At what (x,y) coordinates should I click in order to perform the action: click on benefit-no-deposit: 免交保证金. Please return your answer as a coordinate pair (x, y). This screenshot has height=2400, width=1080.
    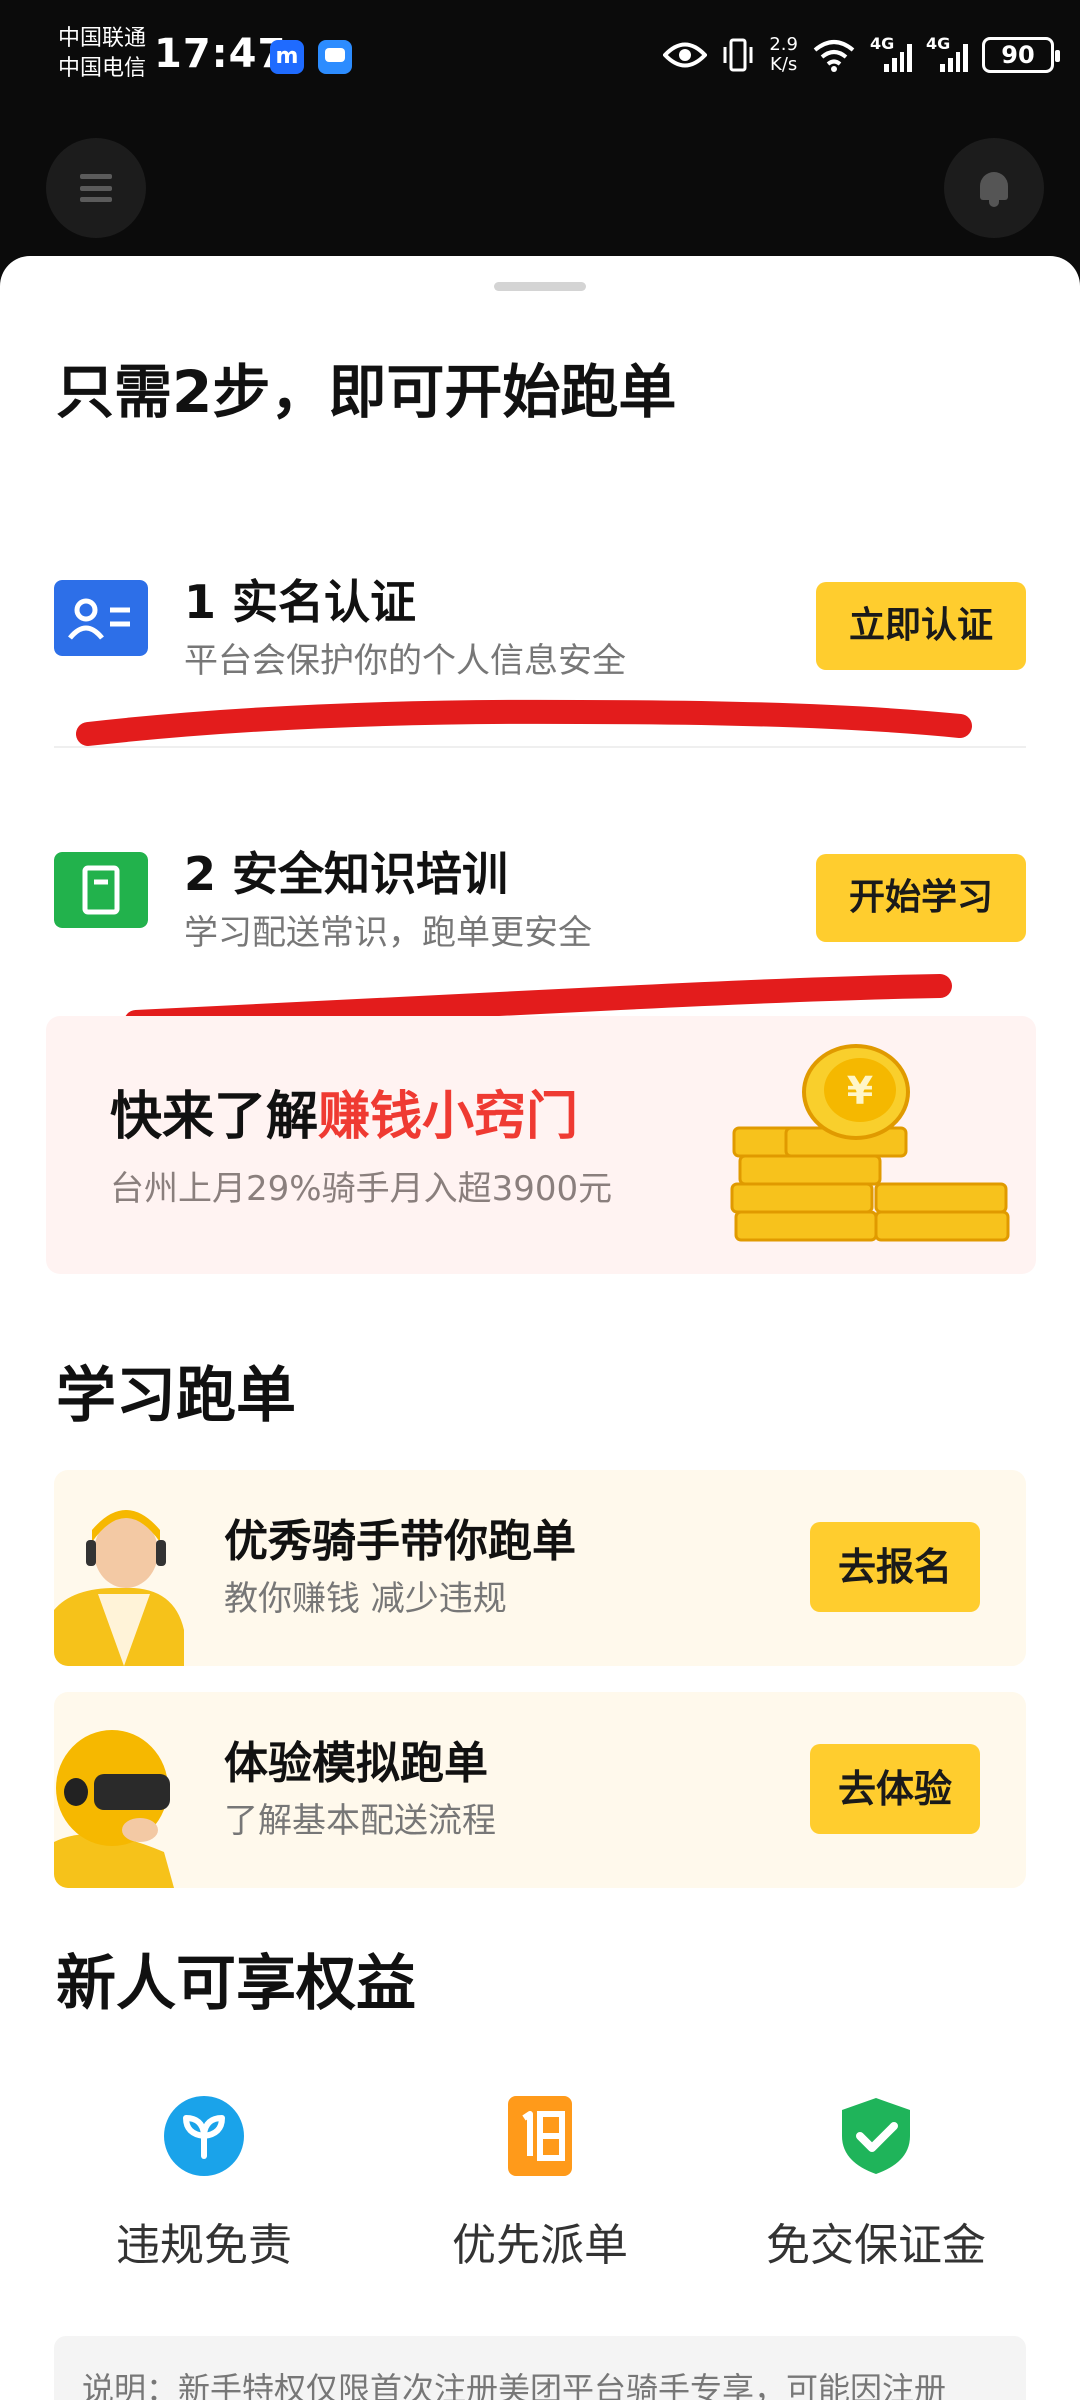
    Looking at the image, I should click on (876, 2196).